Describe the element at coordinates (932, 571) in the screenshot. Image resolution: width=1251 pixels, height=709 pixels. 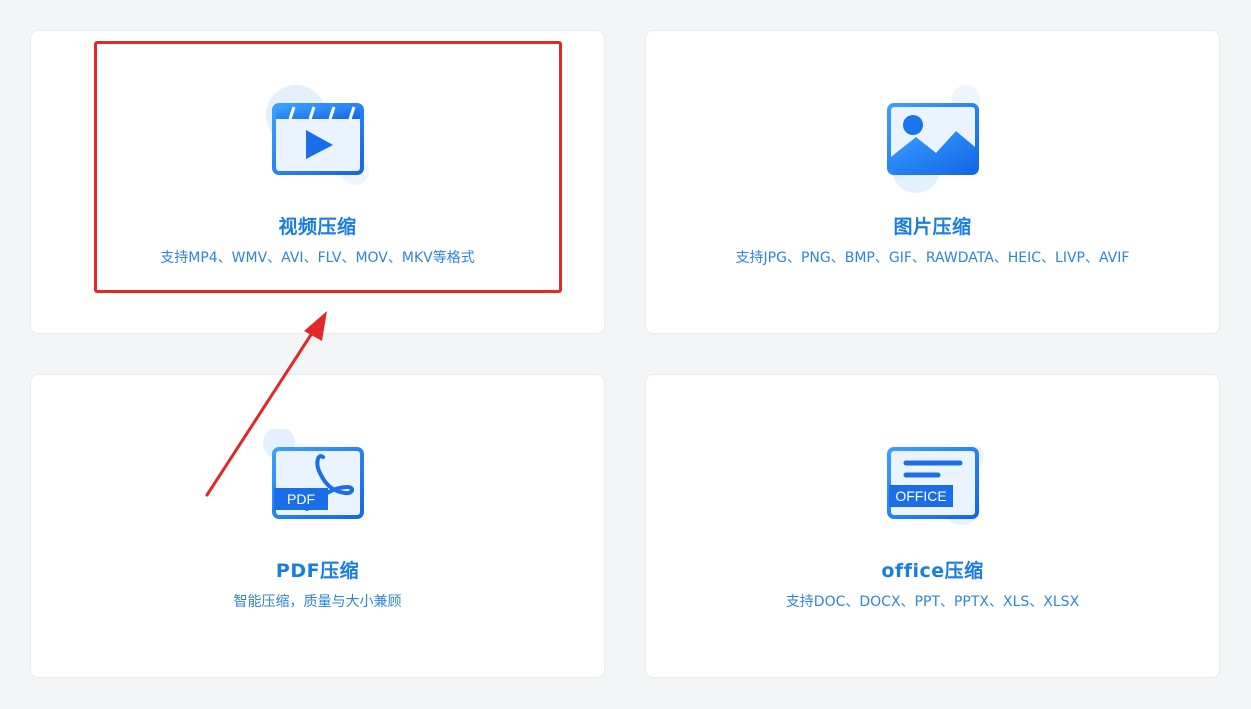
I see `card-title: office压缩` at that location.